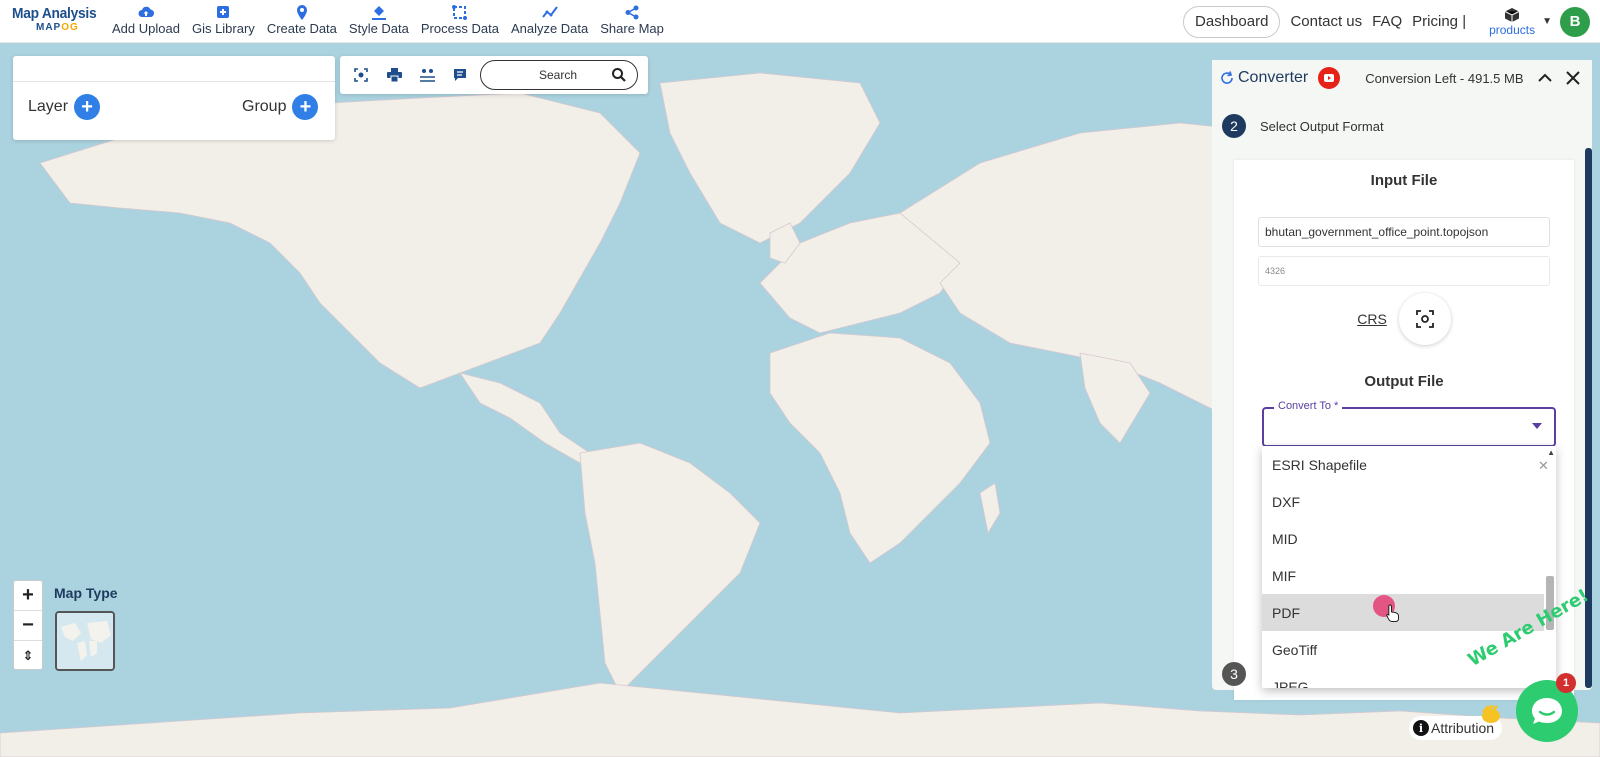 This screenshot has height=757, width=1600. Describe the element at coordinates (1550, 567) in the screenshot. I see `dropdown-scrollbar: ▲` at that location.